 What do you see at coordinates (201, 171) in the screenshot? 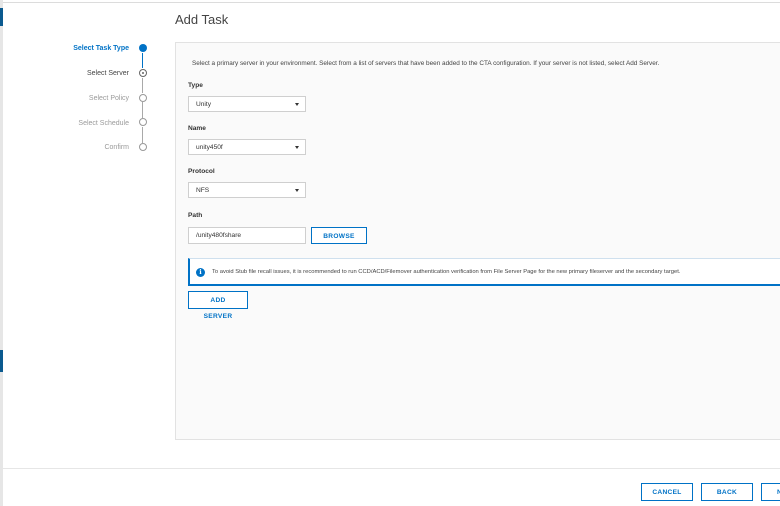
I see `protocol-label: Protocol` at bounding box center [201, 171].